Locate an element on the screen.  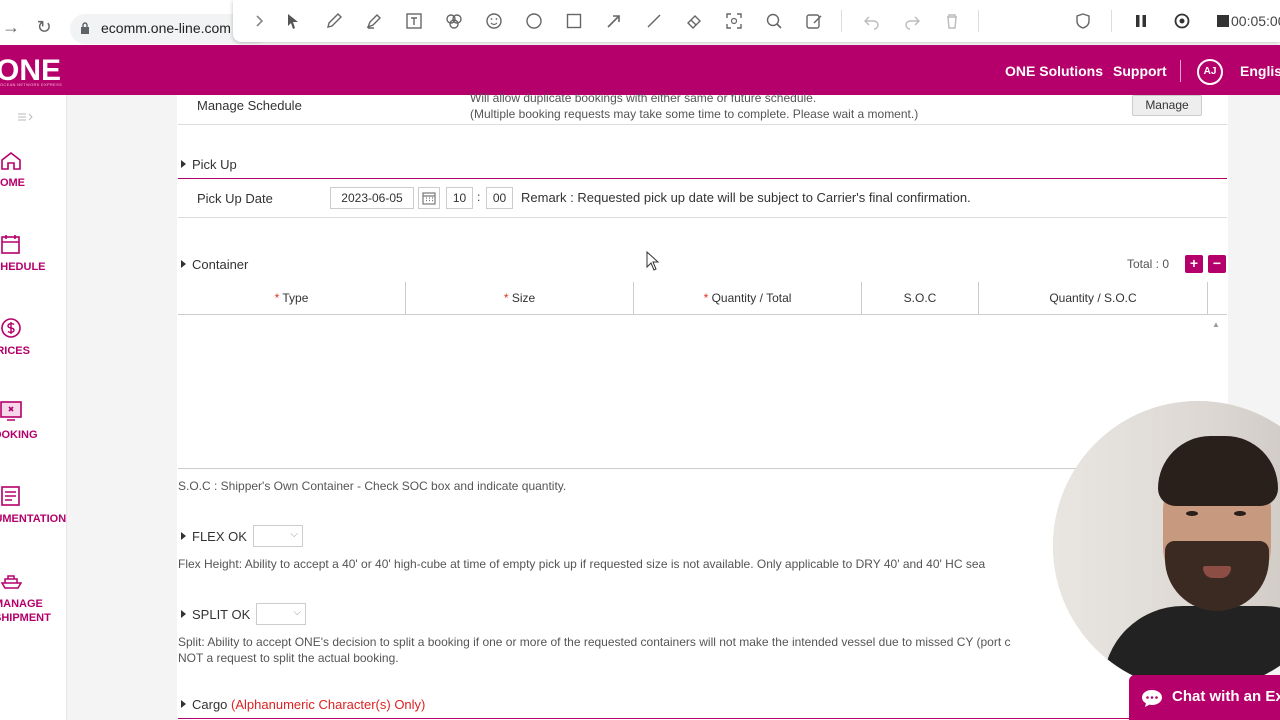
emoji-icon is located at coordinates (494, 21).